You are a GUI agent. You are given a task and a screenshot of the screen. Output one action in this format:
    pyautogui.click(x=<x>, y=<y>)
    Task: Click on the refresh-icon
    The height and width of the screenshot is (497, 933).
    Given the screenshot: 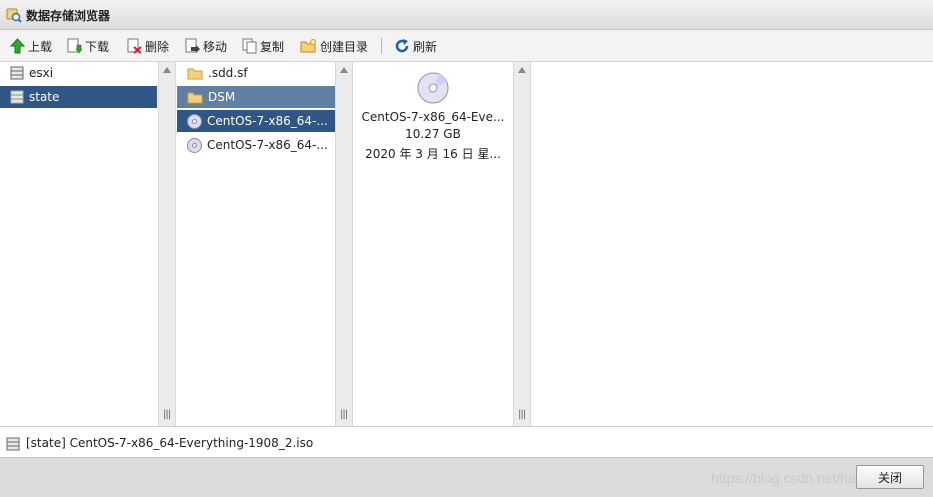 What is the action you would take?
    pyautogui.click(x=402, y=46)
    